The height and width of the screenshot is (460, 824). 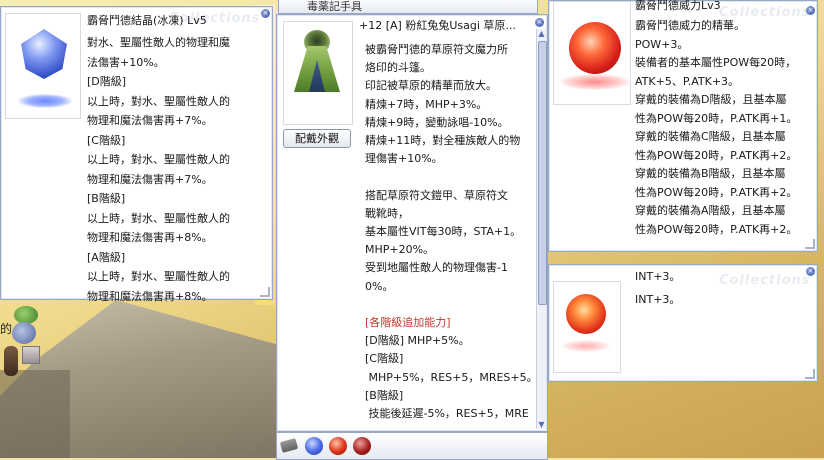 What do you see at coordinates (404, 159) in the screenshot?
I see `description-line: 理傷害+10%。` at bounding box center [404, 159].